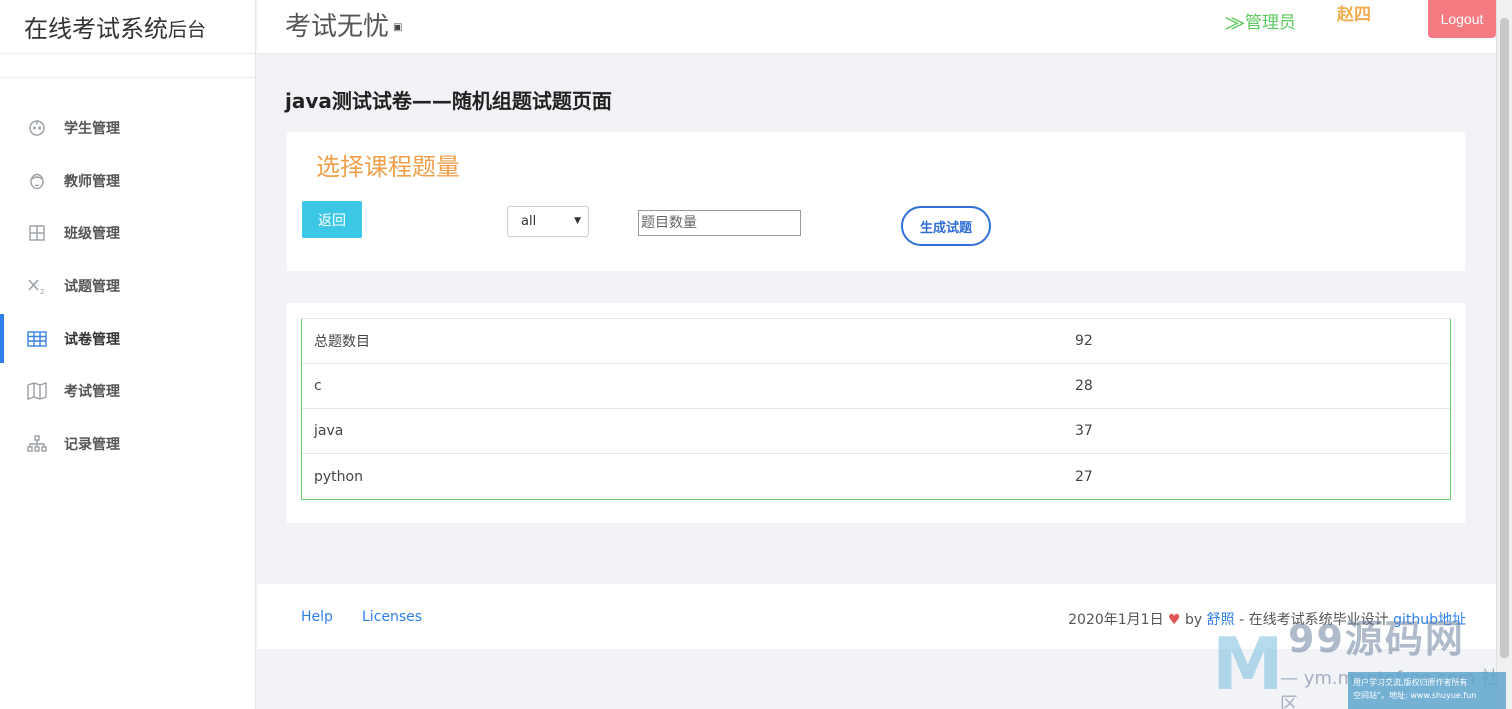 This screenshot has height=709, width=1512. I want to click on app-title-suffix: ▣, so click(398, 27).